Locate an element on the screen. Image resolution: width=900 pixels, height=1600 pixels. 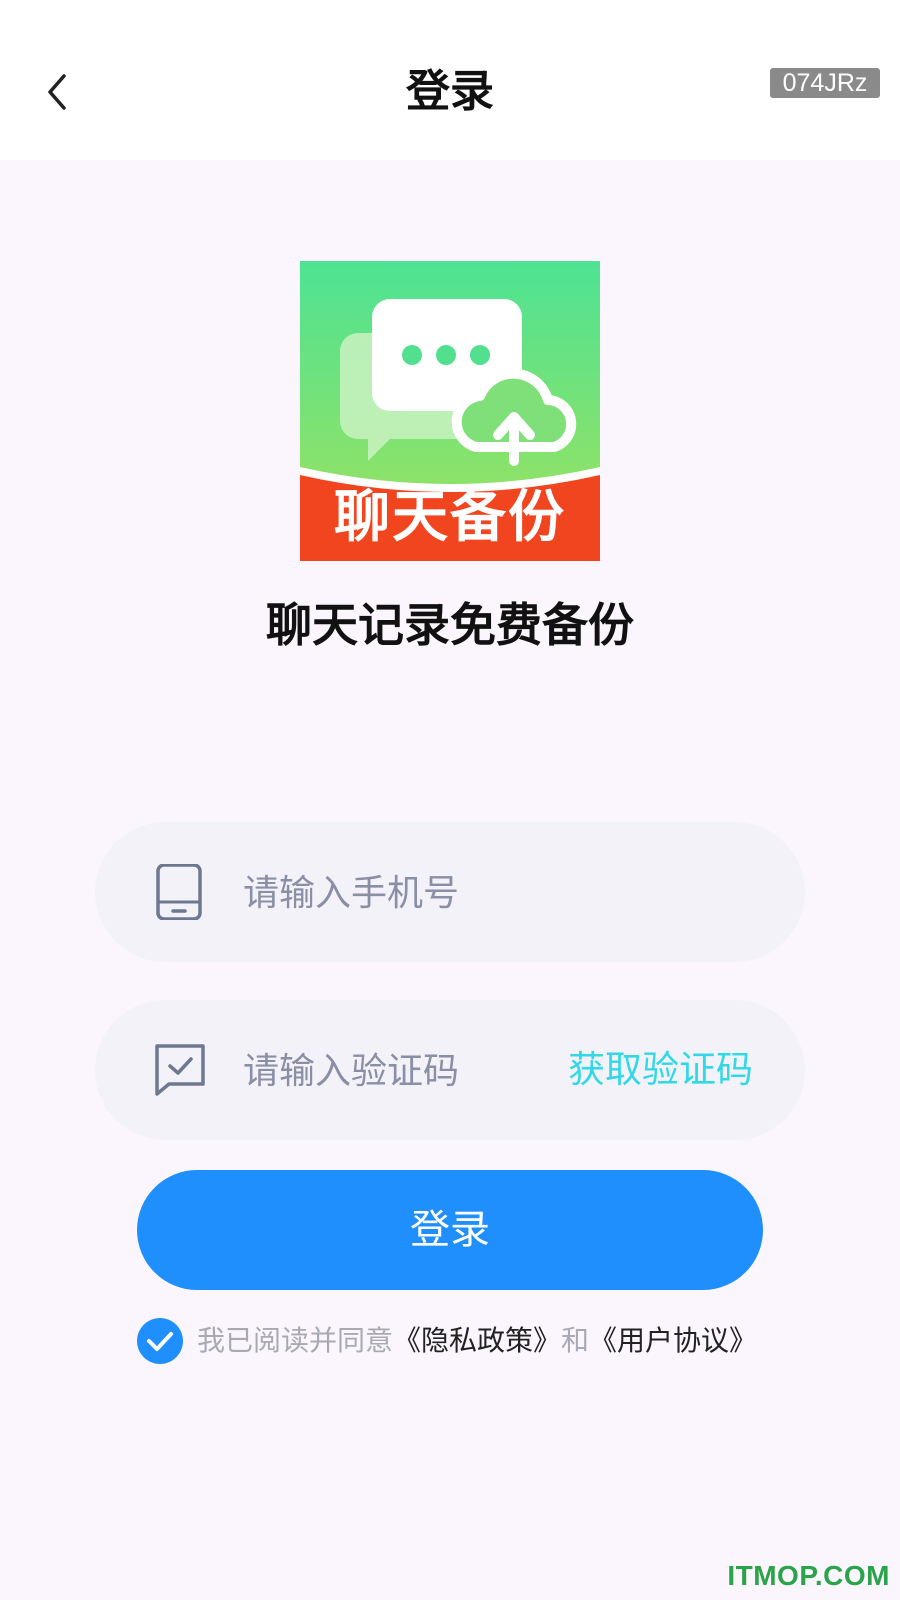
agreement-prefix: 我已阅读并同意 is located at coordinates (295, 1340).